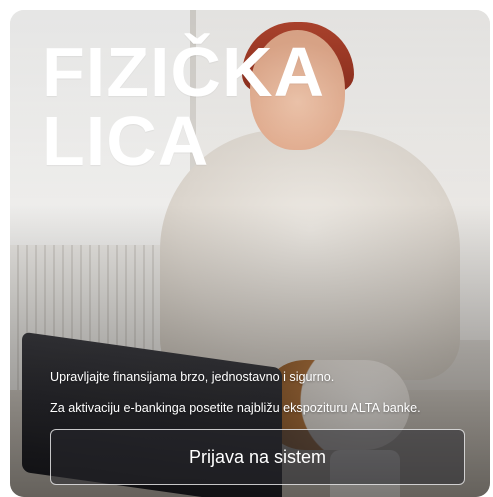 The width and height of the screenshot is (493, 497). What do you see at coordinates (184, 72) in the screenshot?
I see `page-title-line1: FIZIČKA` at bounding box center [184, 72].